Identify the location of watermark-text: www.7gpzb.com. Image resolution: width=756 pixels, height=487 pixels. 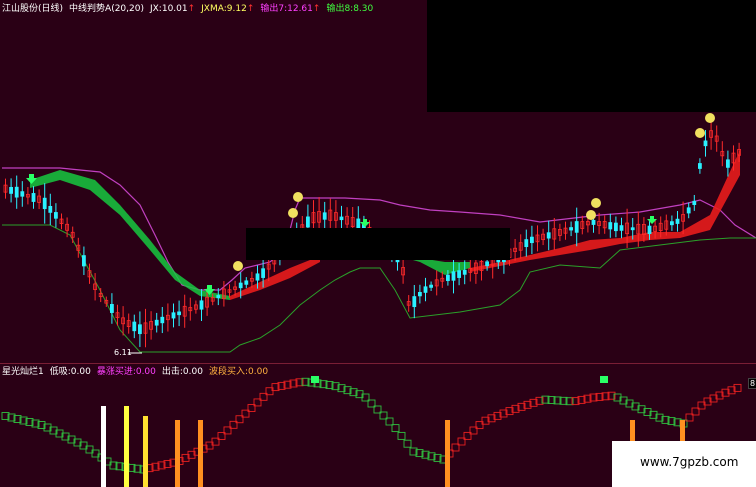
(689, 462).